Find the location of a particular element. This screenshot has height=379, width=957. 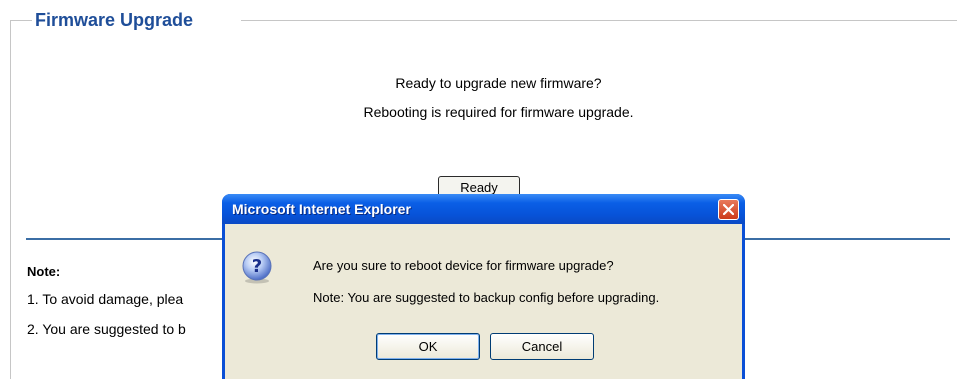

note-item: 2. You are suggested to b is located at coordinates (106, 329).